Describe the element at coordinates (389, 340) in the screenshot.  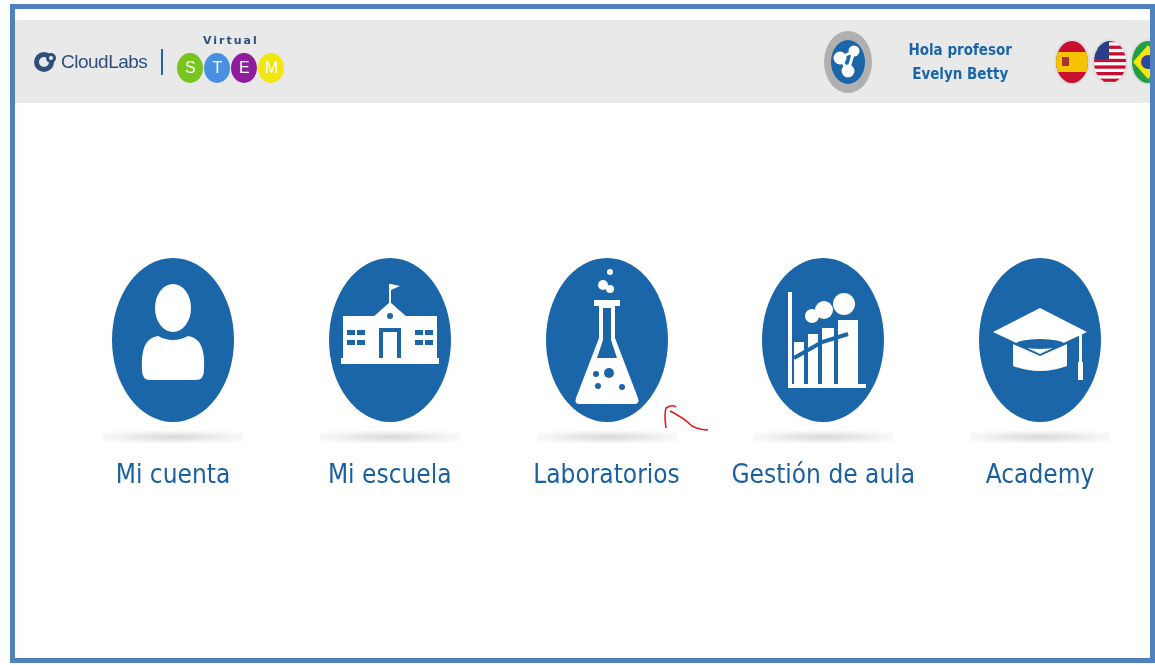
I see `school-icon` at that location.